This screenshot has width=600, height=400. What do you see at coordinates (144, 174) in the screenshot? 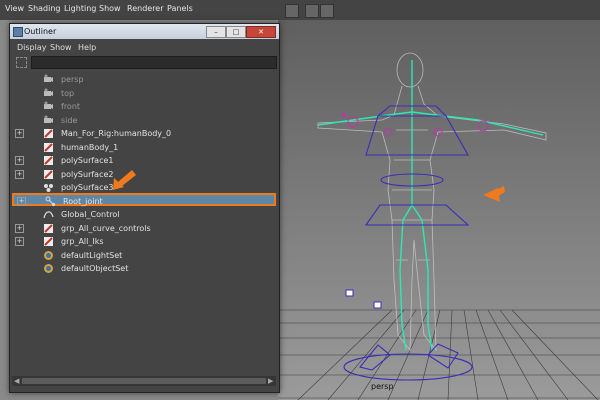
I see `outliner-row-polysurface2: + polySurface2` at bounding box center [144, 174].